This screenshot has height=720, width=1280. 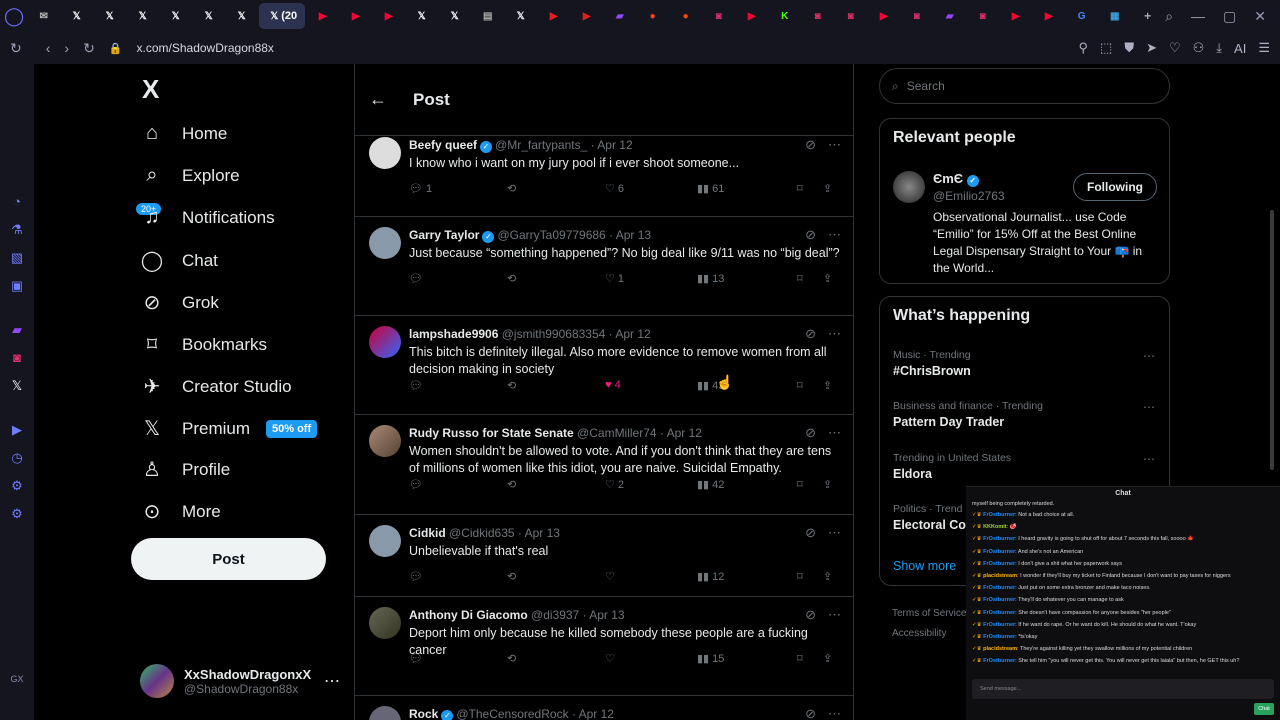 What do you see at coordinates (189, 175) in the screenshot?
I see `nav-explore: ⌕ Explore` at bounding box center [189, 175].